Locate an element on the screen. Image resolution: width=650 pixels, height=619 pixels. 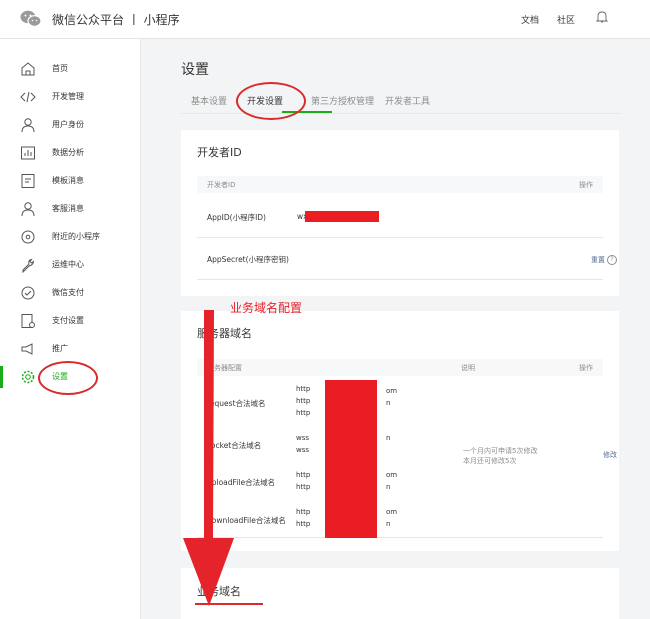
uploadfile-domain-suffix: om is located at coordinates (392, 475).